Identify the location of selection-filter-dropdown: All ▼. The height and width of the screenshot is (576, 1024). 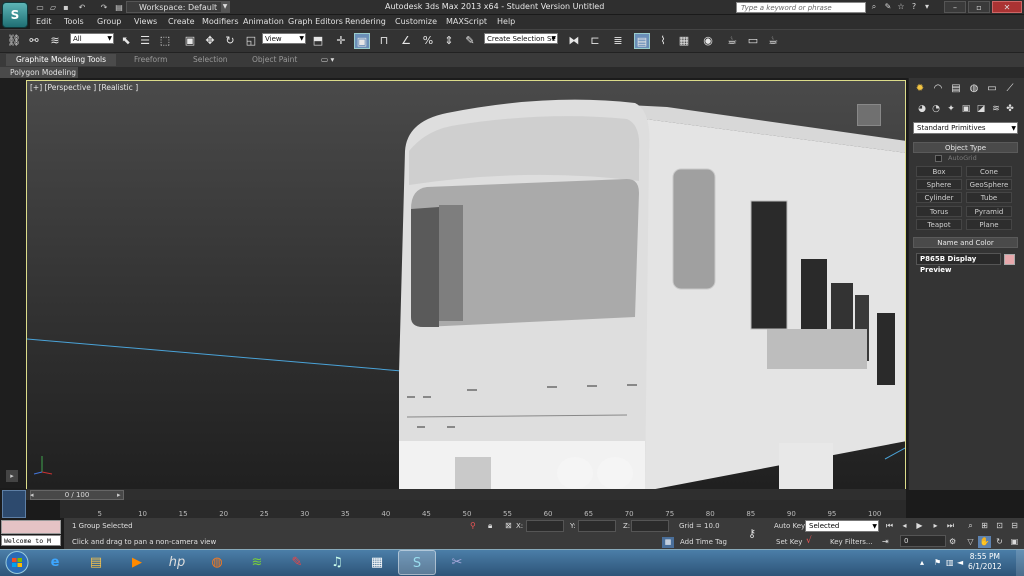
(92, 38).